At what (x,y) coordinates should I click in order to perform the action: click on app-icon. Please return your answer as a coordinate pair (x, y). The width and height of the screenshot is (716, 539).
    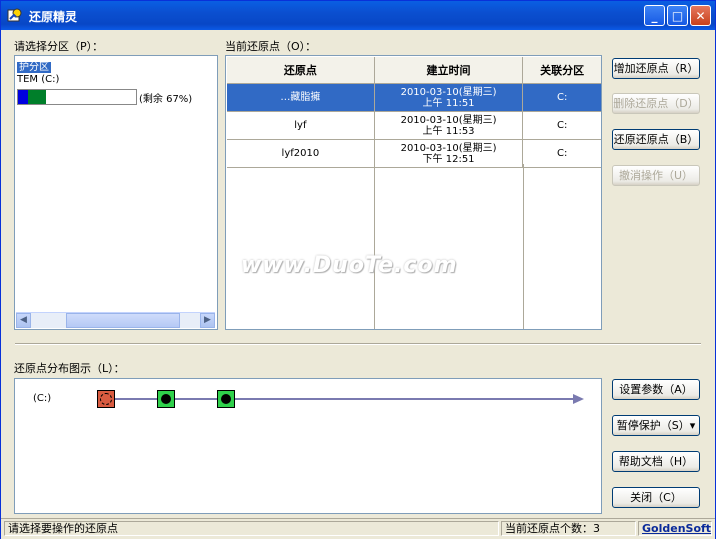
    Looking at the image, I should click on (14, 15).